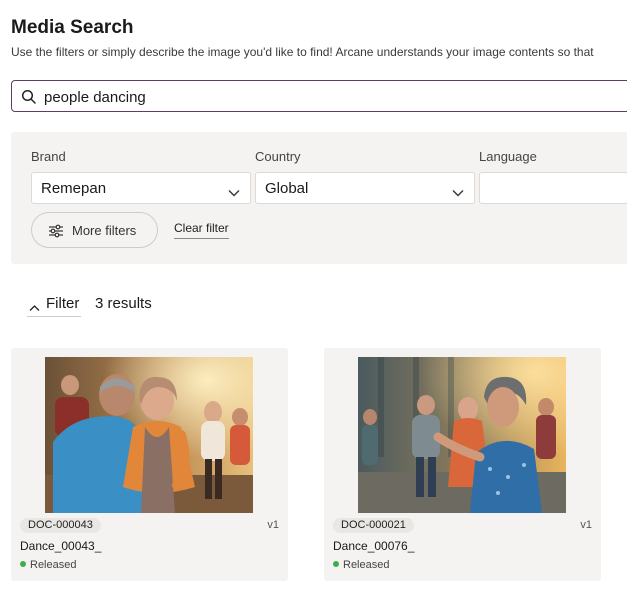  Describe the element at coordinates (74, 188) in the screenshot. I see `brand-select-value: Remepan` at that location.